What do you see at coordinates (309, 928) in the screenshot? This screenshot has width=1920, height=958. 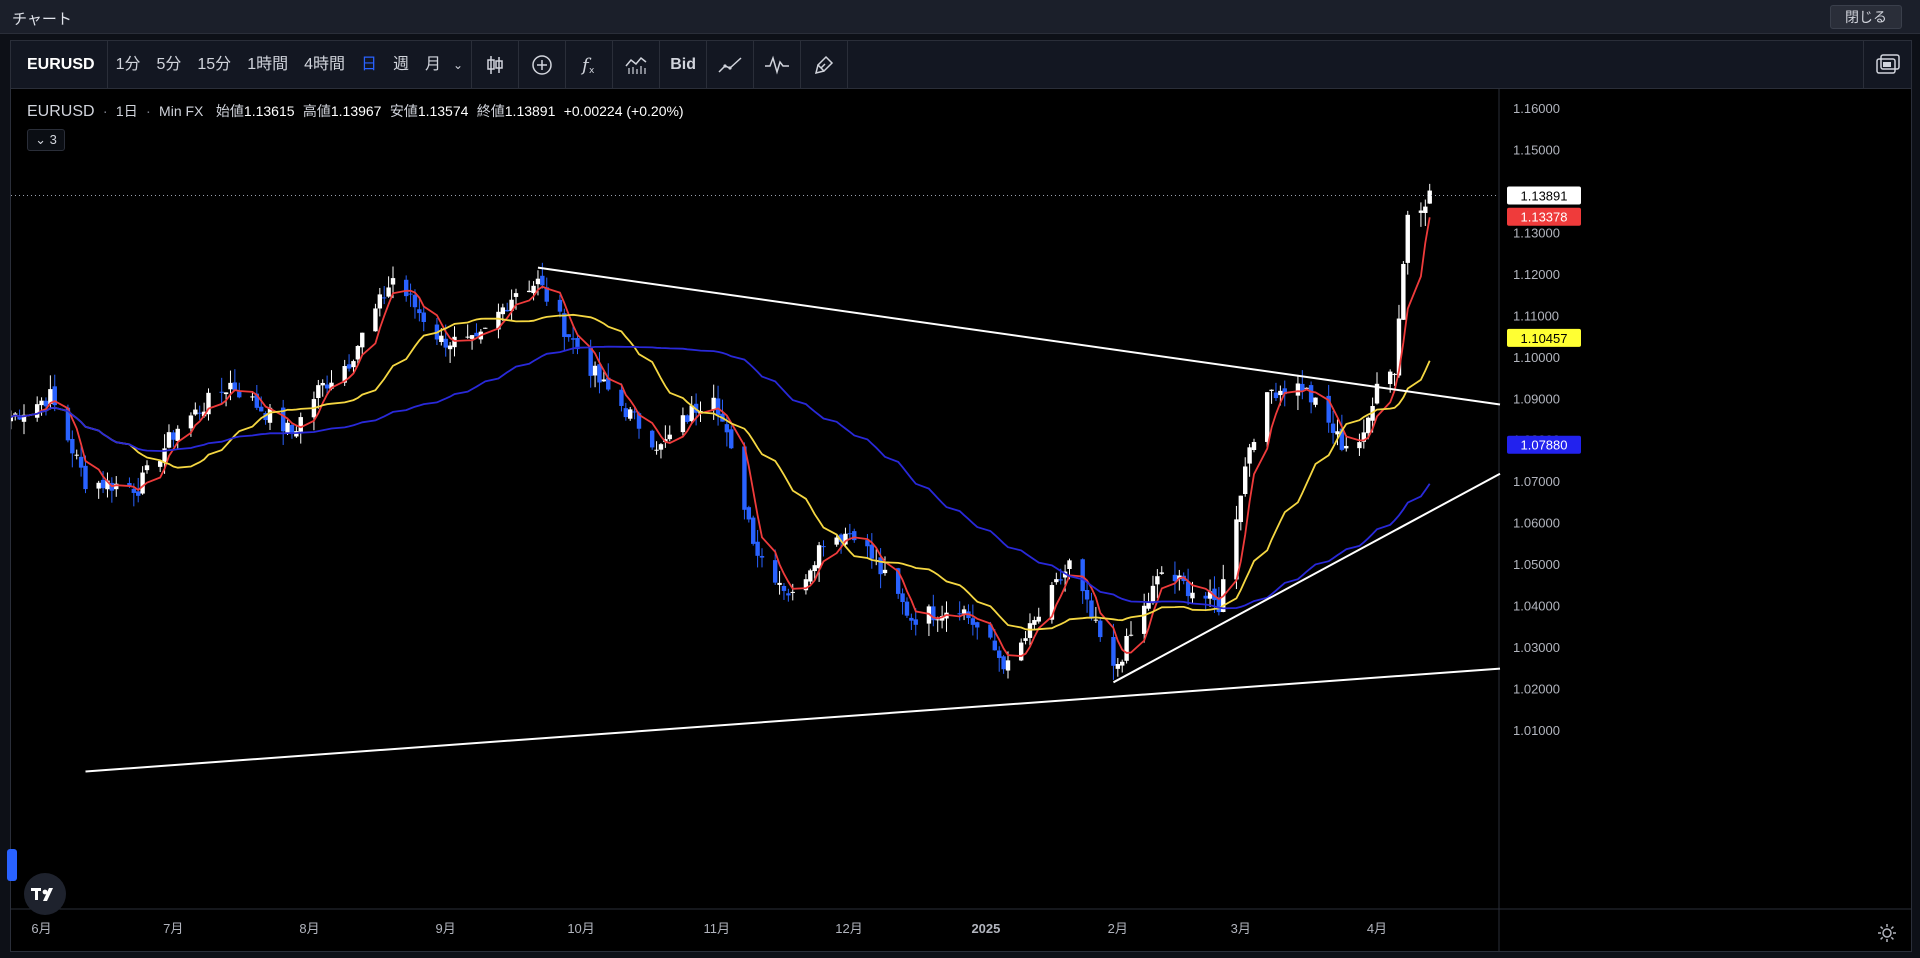 I see `x-tick-label: 8月` at bounding box center [309, 928].